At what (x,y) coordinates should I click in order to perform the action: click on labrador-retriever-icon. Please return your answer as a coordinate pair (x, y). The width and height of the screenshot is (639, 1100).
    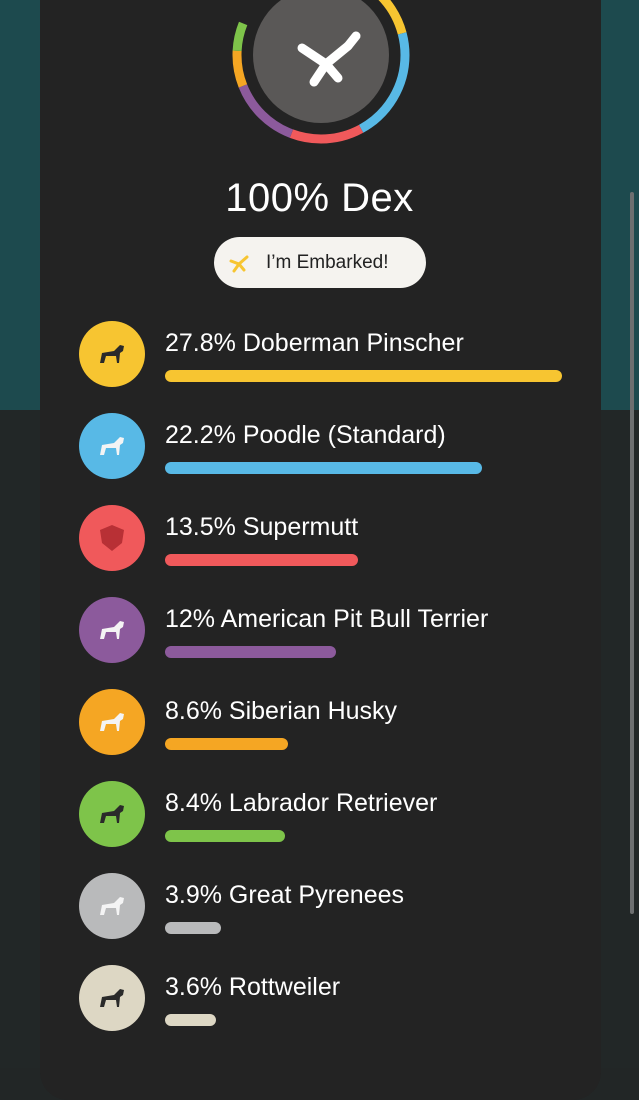
    Looking at the image, I should click on (112, 814).